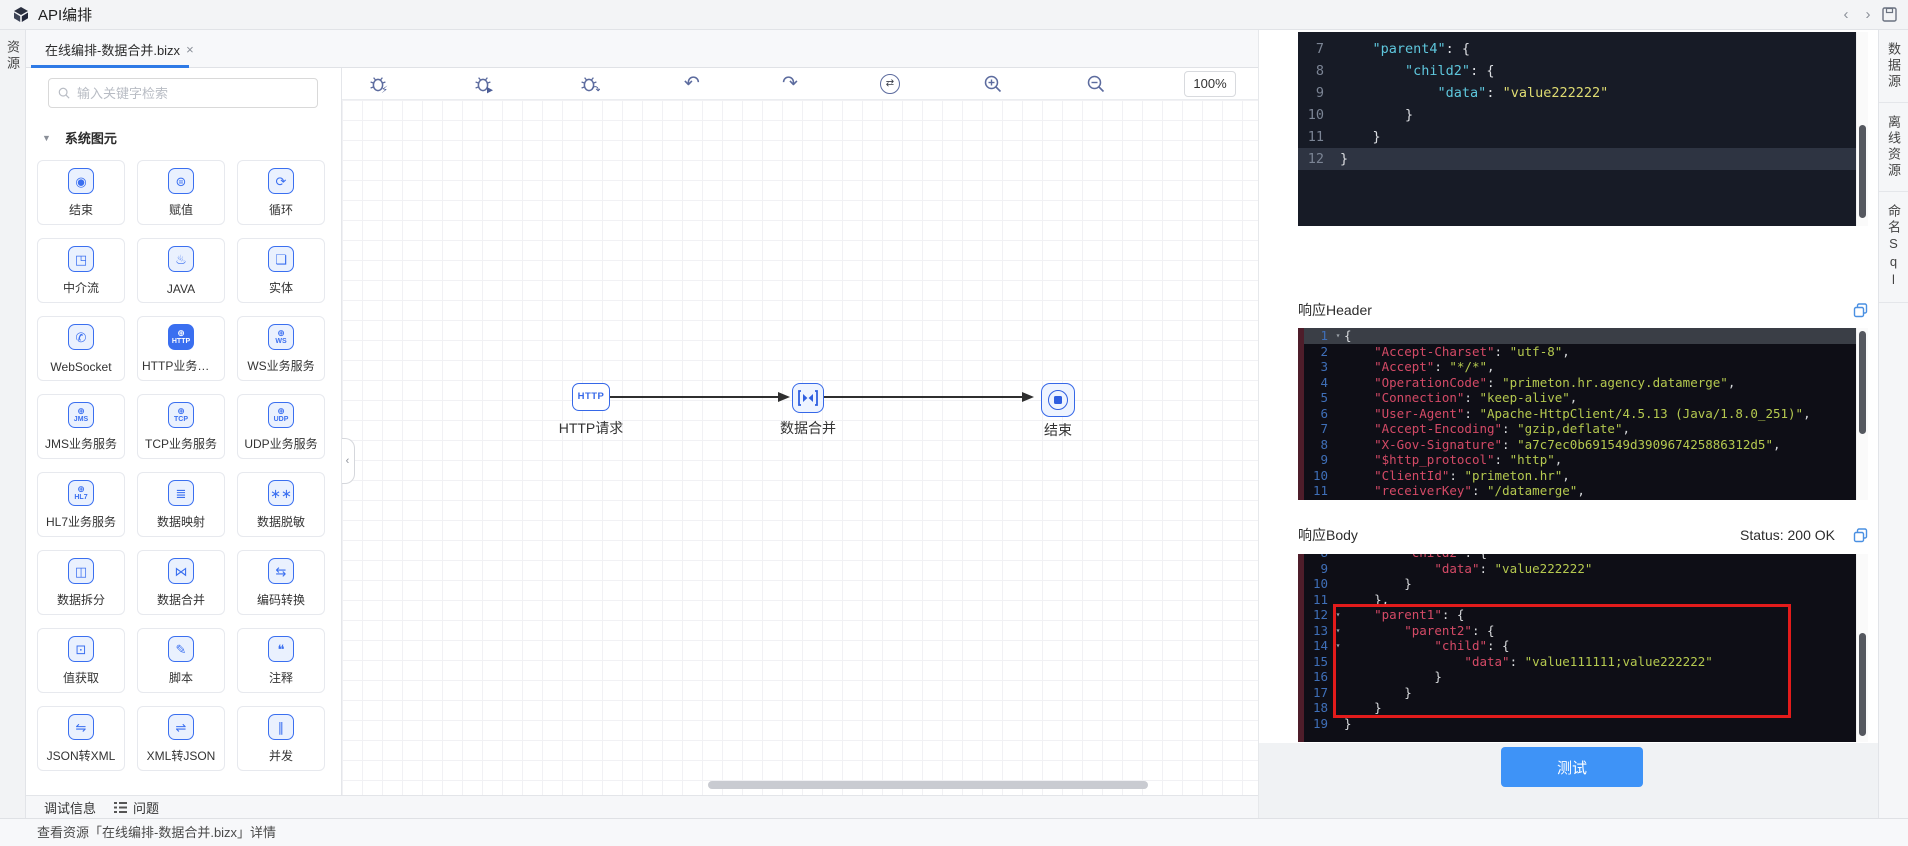 This screenshot has width=1908, height=846. What do you see at coordinates (280, 756) in the screenshot?
I see `palette-item-label: 并发` at bounding box center [280, 756].